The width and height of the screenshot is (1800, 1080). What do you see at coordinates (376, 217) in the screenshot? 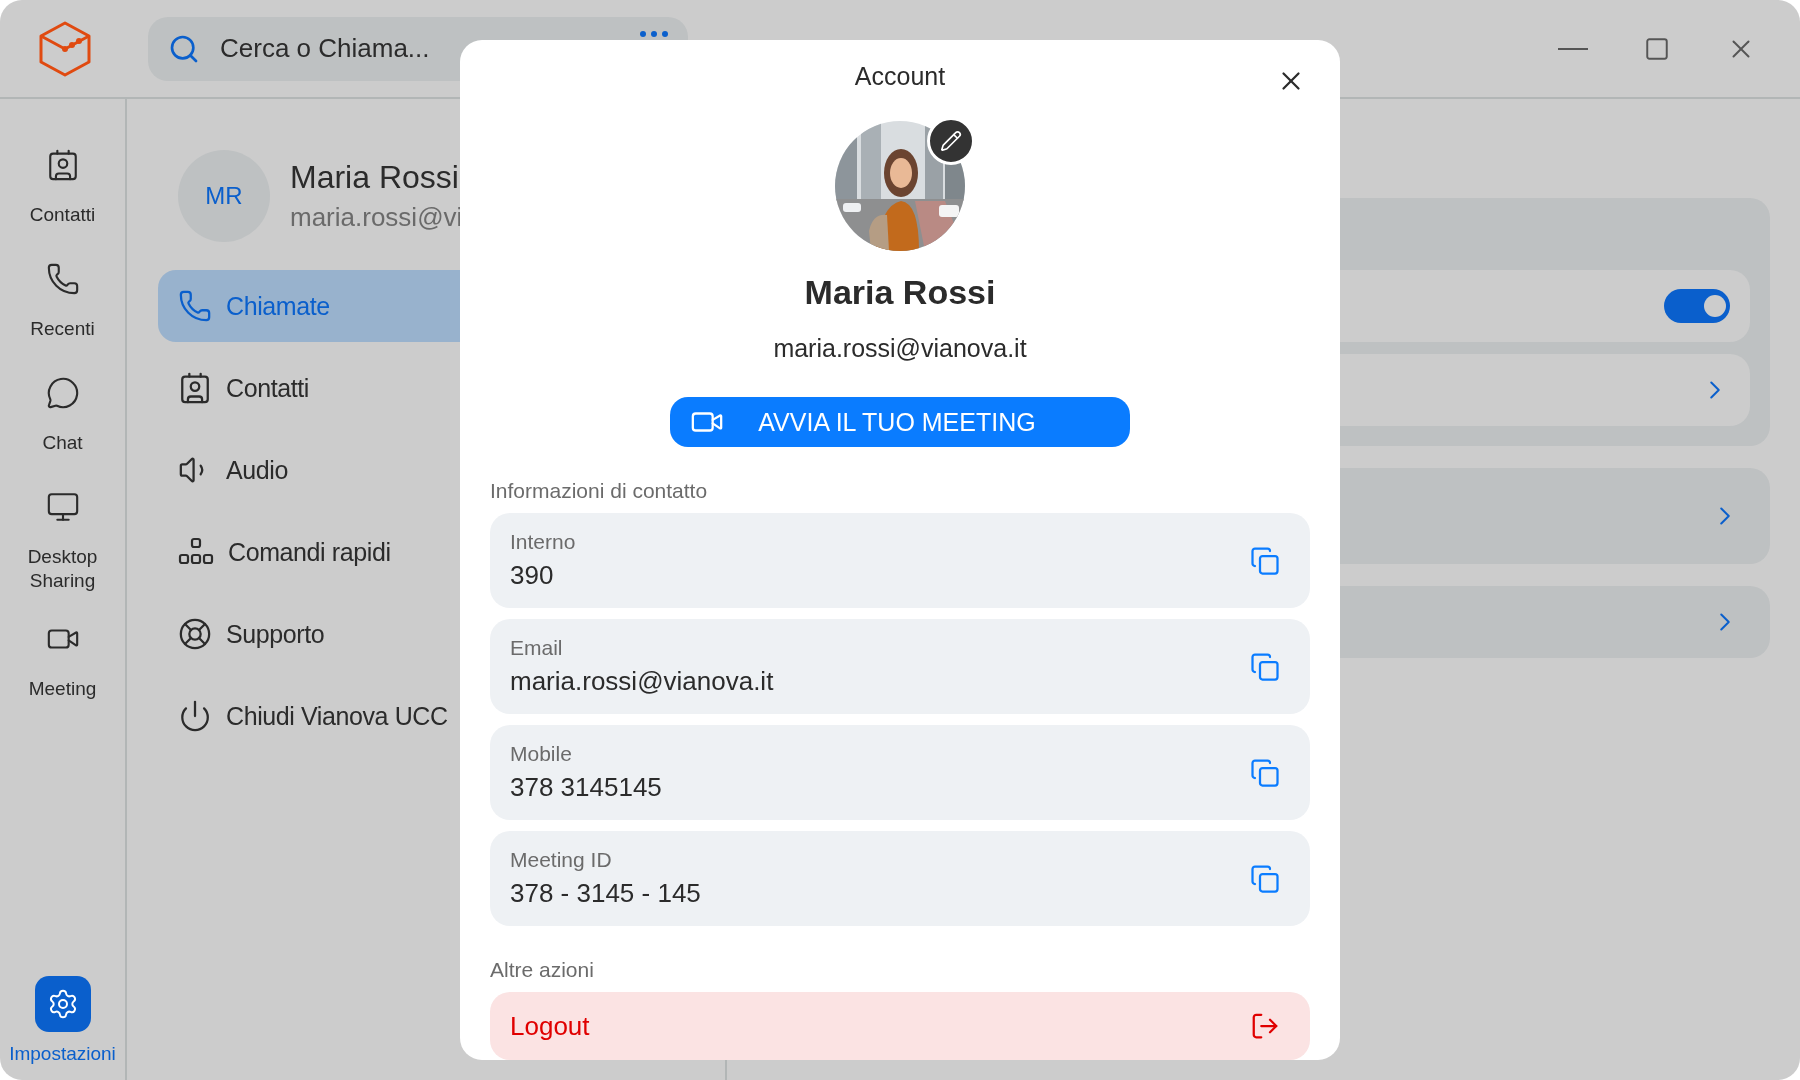
I see `profile-email: maria.rossi@vi` at bounding box center [376, 217].